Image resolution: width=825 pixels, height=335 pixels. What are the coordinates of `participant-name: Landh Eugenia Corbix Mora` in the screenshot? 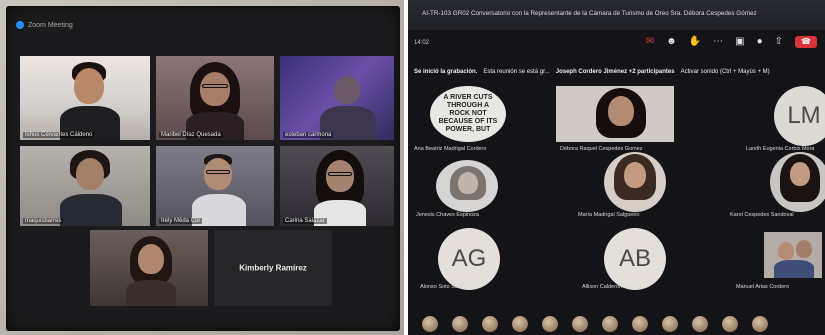 It's located at (780, 149).